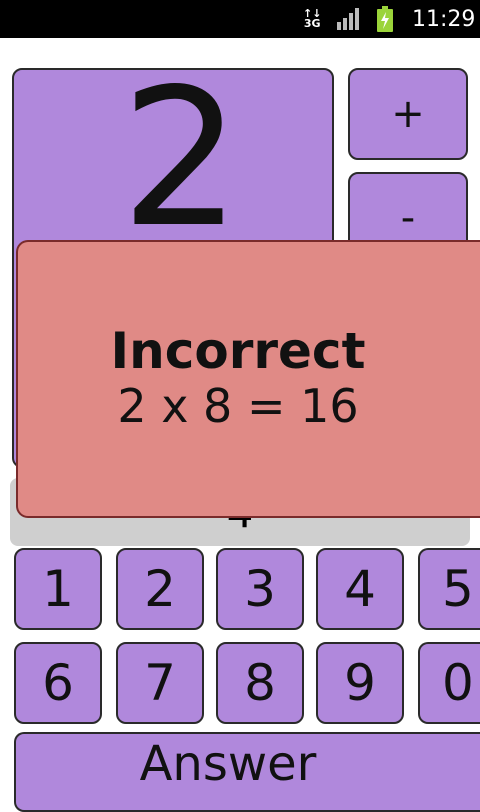 This screenshot has width=480, height=812. Describe the element at coordinates (458, 683) in the screenshot. I see `key-label: 0` at that location.